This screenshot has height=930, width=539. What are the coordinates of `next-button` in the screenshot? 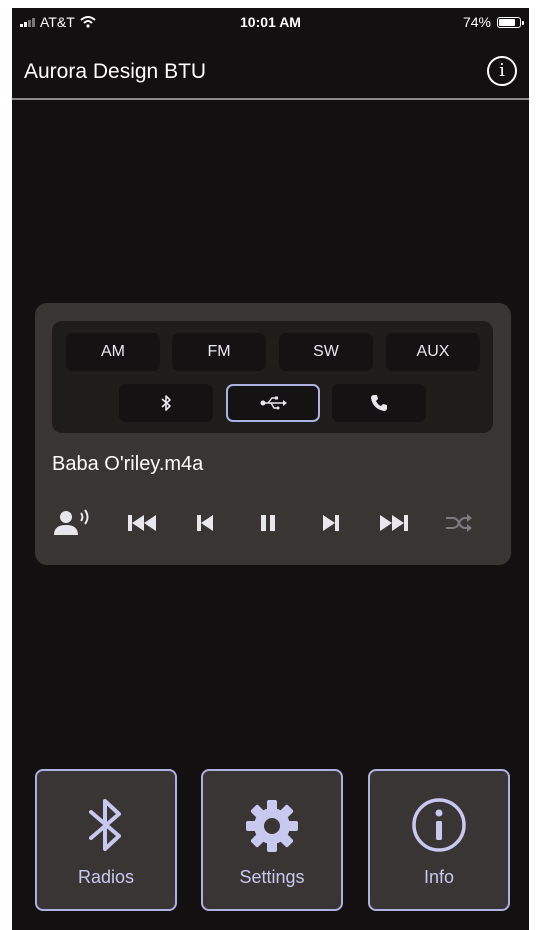 It's located at (331, 523).